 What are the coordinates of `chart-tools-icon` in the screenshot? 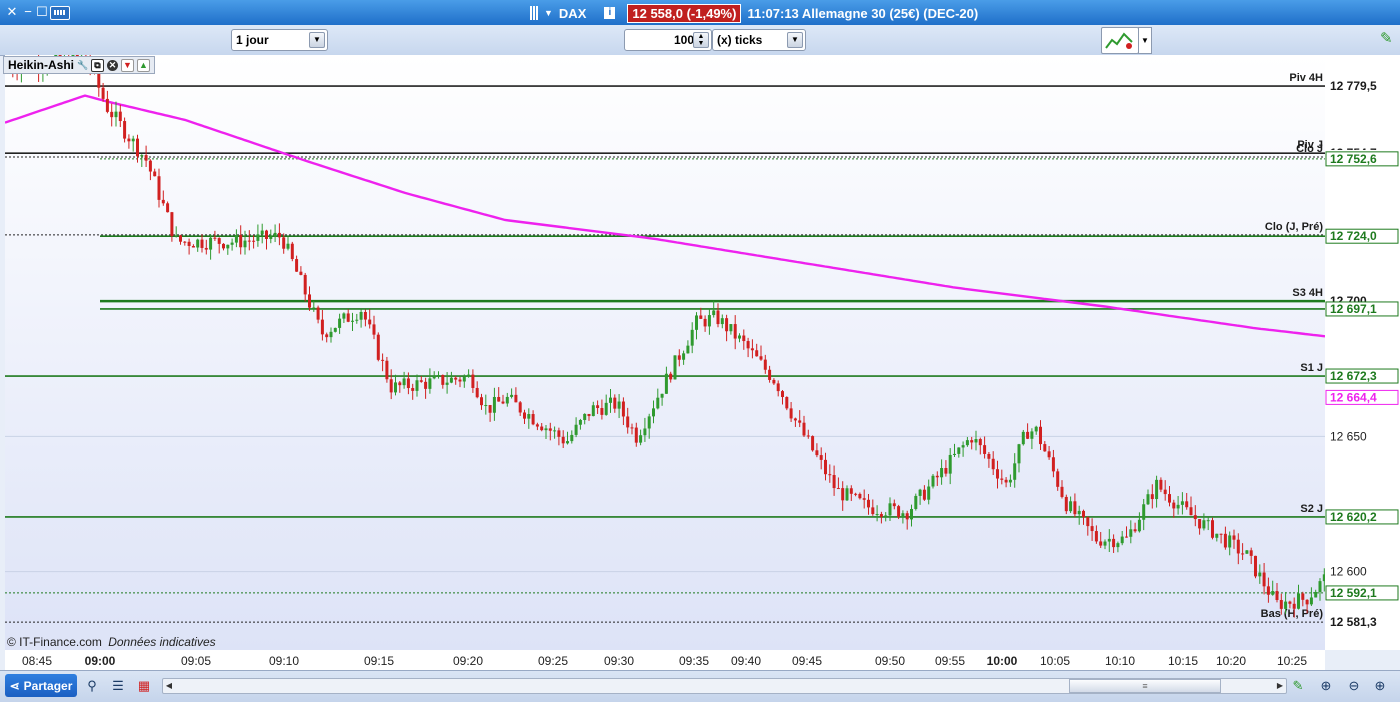 It's located at (1119, 40).